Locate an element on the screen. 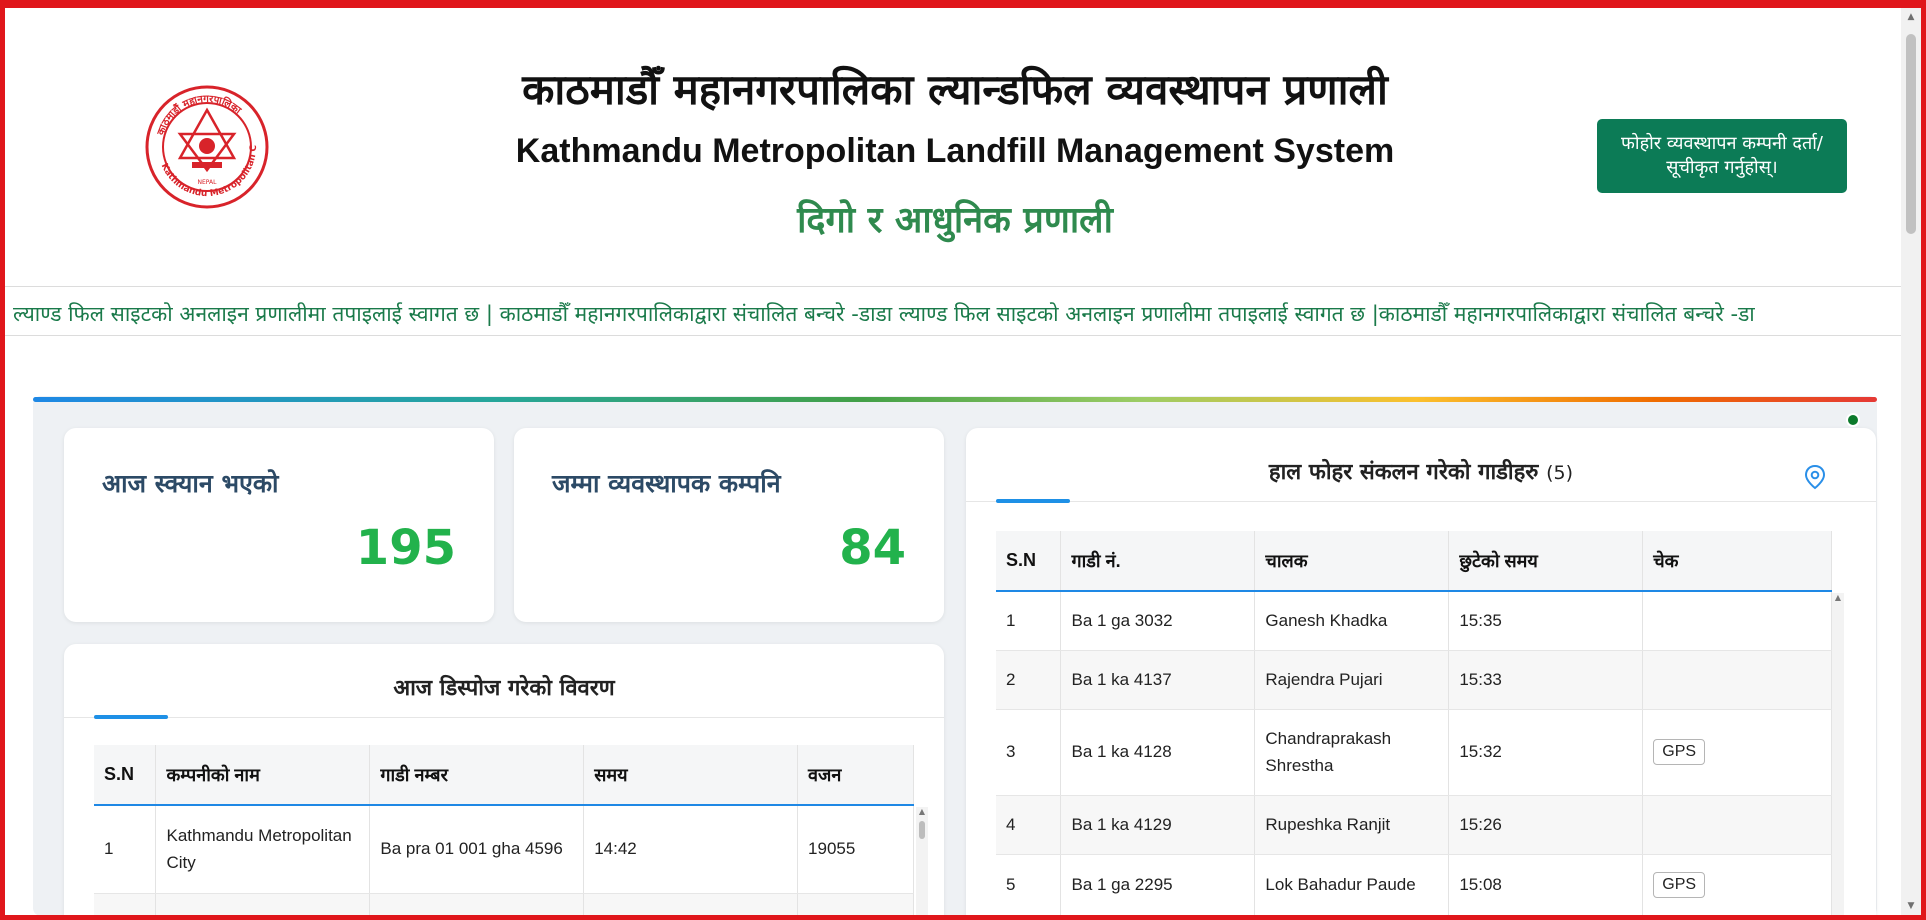  cell-driver: Rajendra Pujari is located at coordinates (1352, 680).